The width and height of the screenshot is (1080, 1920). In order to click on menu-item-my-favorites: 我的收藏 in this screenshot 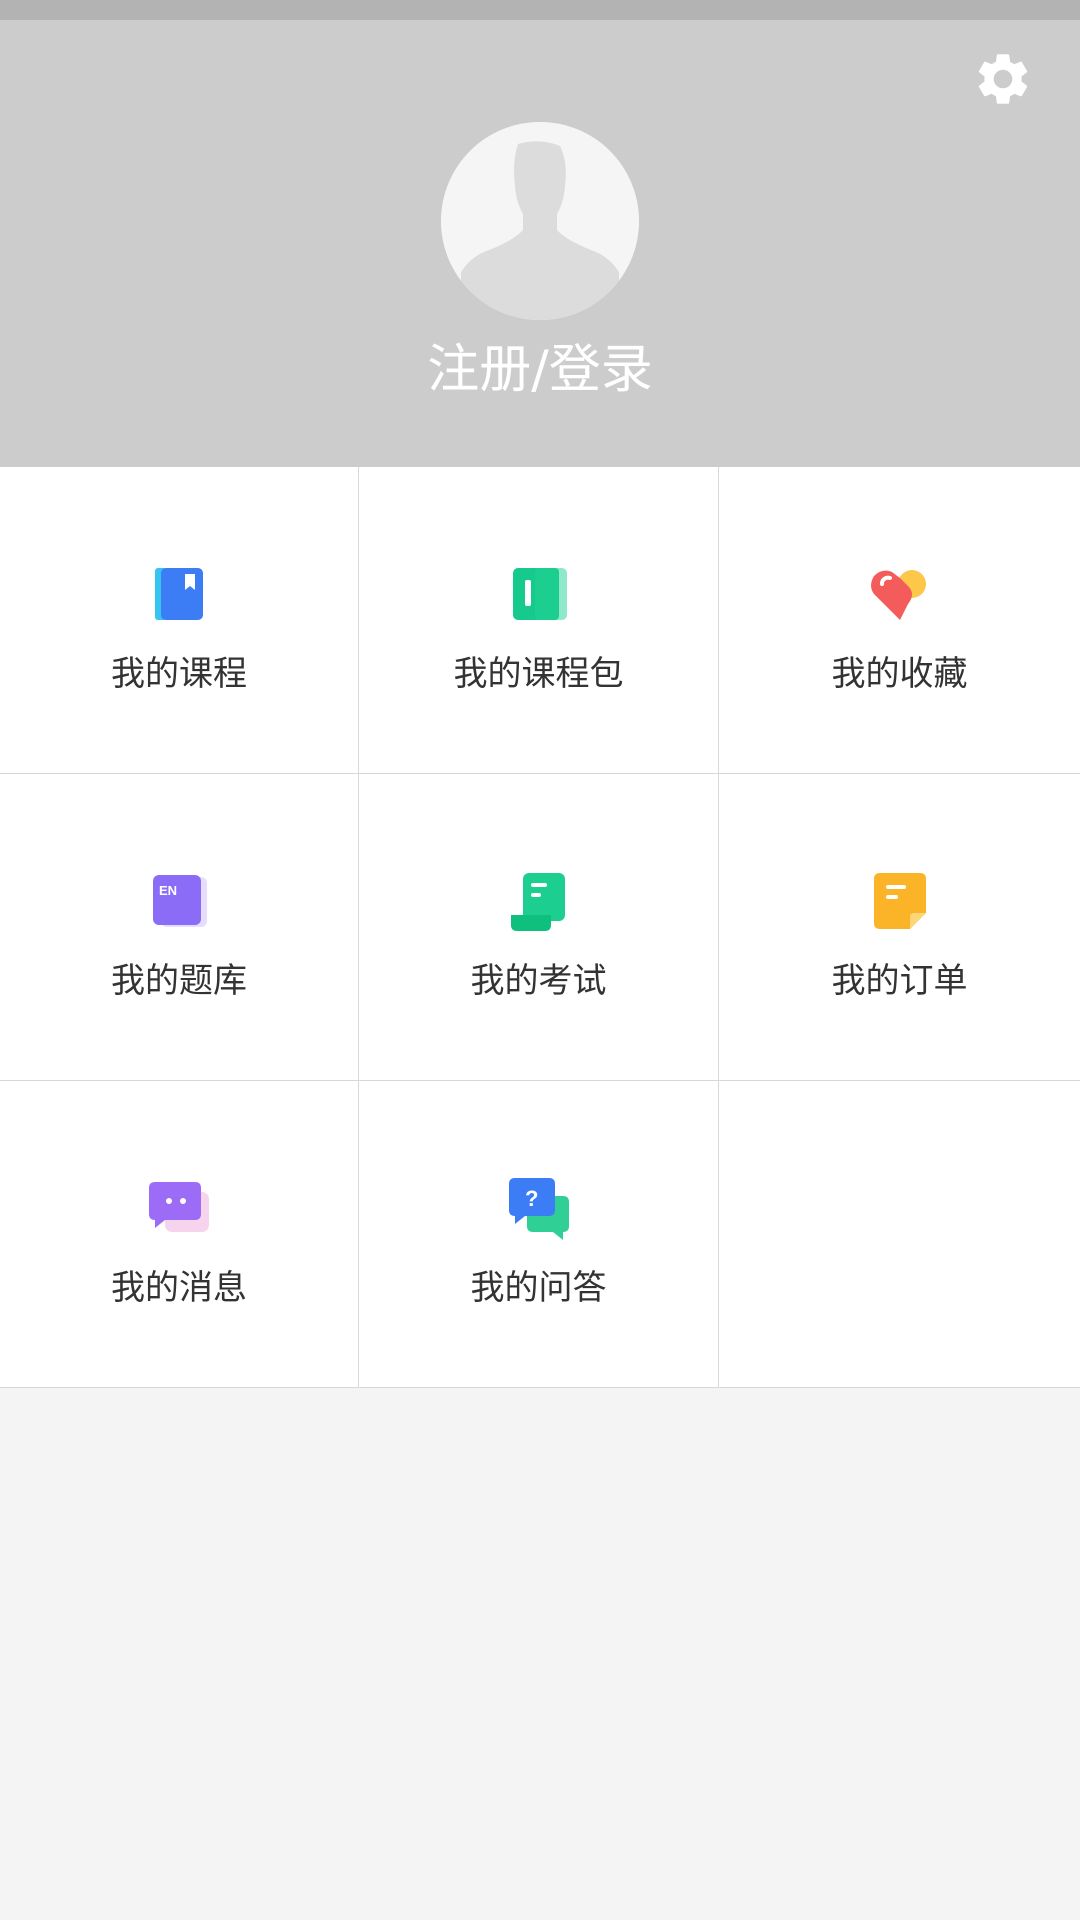, I will do `click(899, 620)`.